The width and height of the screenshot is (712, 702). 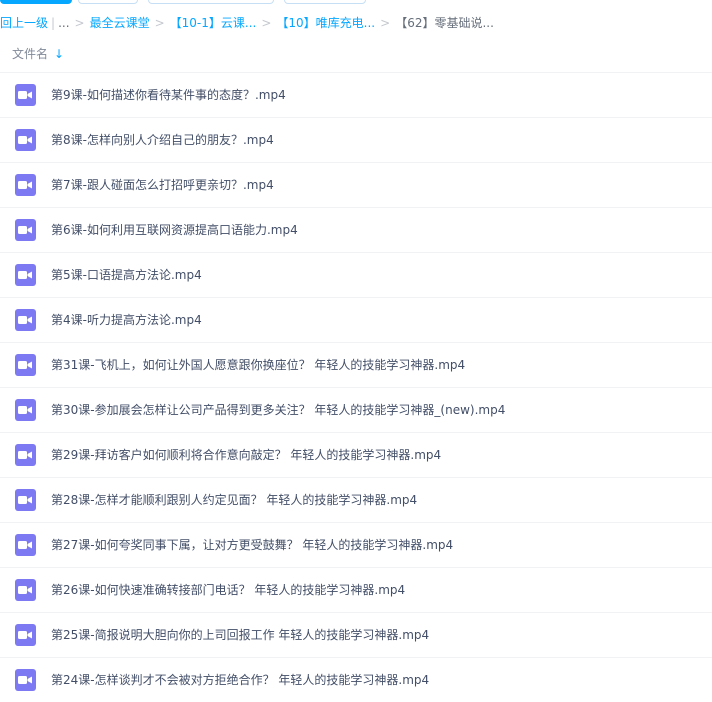 I want to click on file-row: 第7课-跟人碰面怎么打招呼更亲切？.mp4, so click(x=356, y=184).